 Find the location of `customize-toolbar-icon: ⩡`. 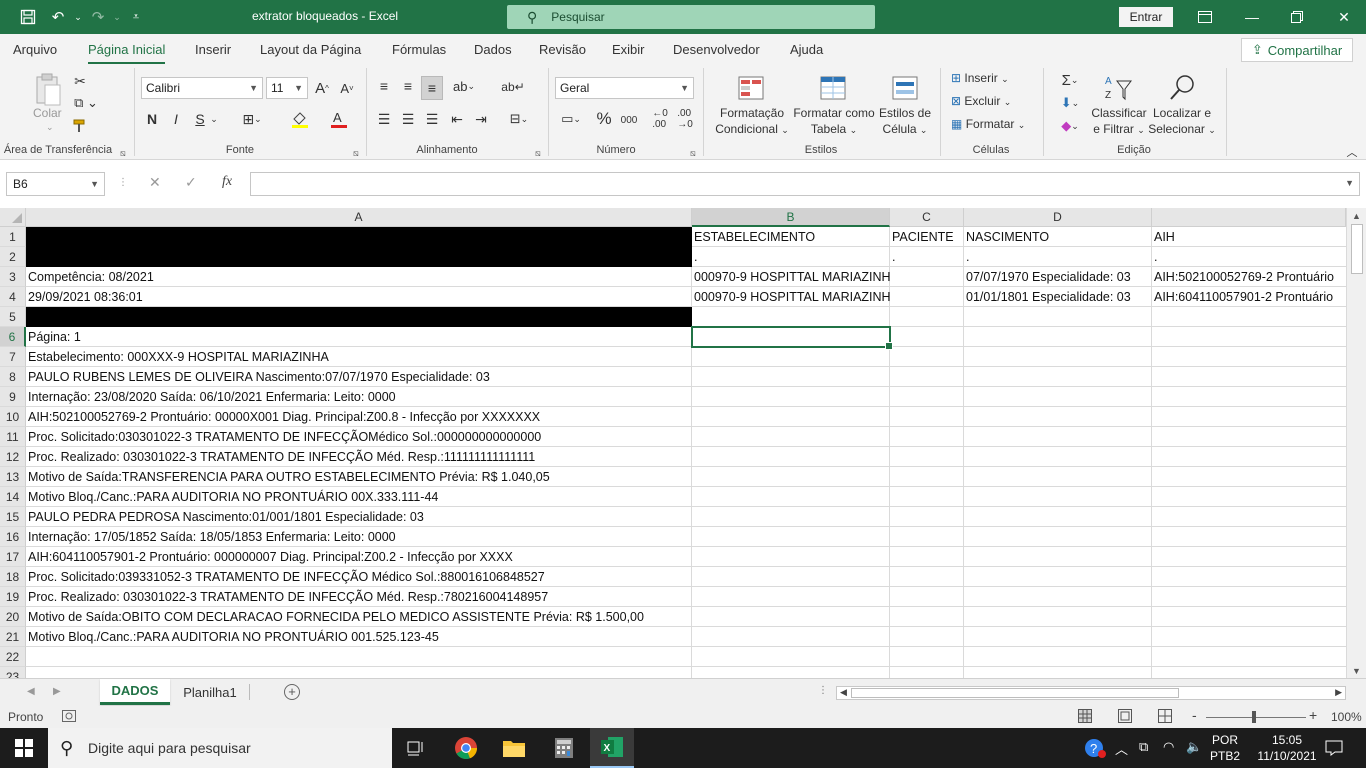

customize-toolbar-icon: ⩡ is located at coordinates (136, 17).